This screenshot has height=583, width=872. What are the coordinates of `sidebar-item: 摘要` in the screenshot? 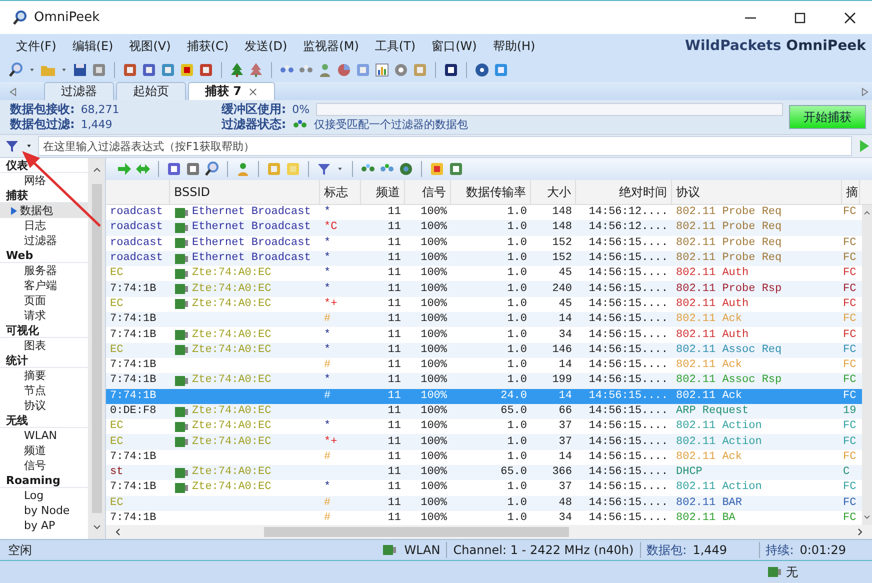 It's located at (44, 375).